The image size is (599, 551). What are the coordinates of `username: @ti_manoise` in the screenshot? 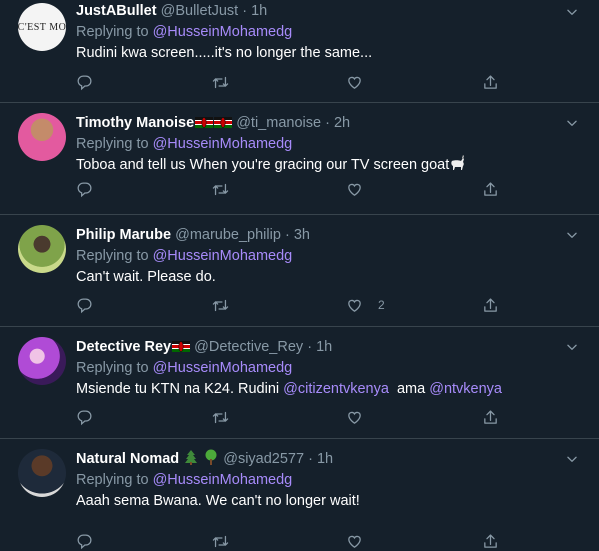 It's located at (278, 123).